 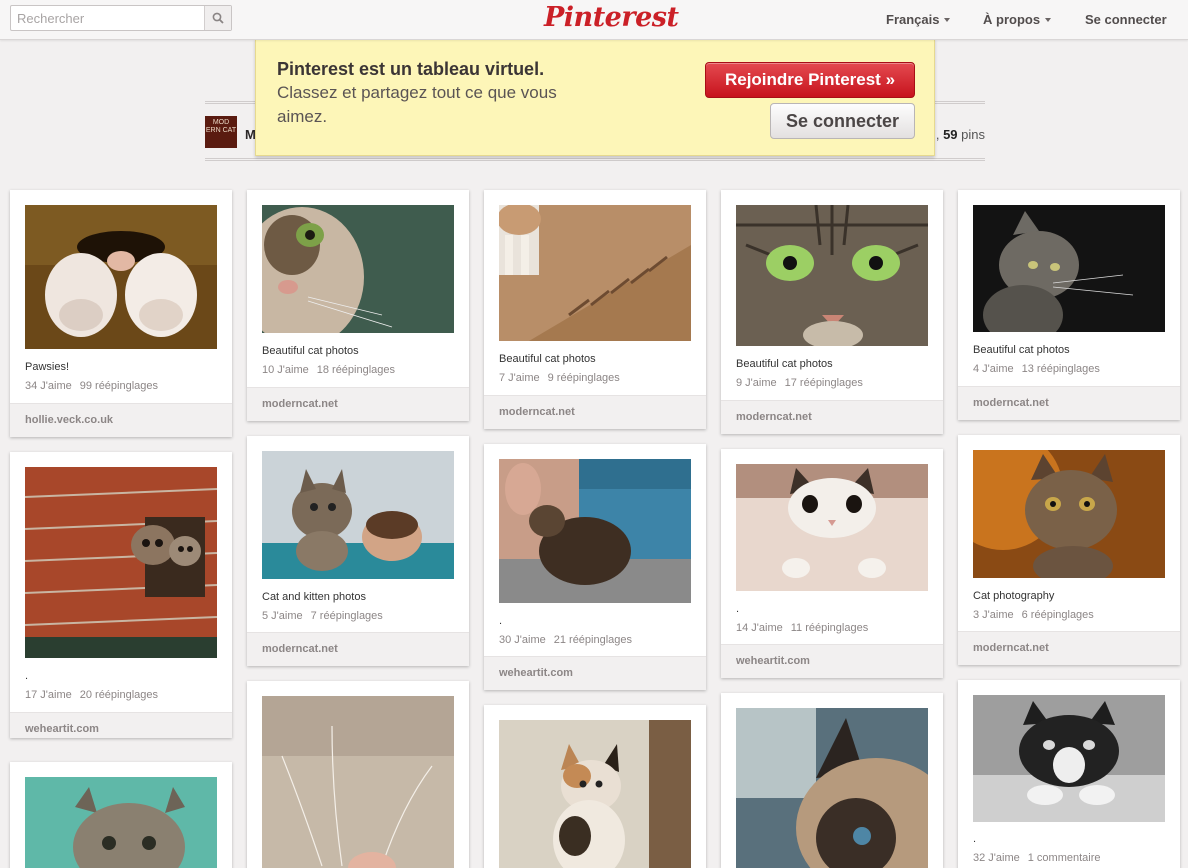 I want to click on language-label: Français, so click(x=913, y=19).